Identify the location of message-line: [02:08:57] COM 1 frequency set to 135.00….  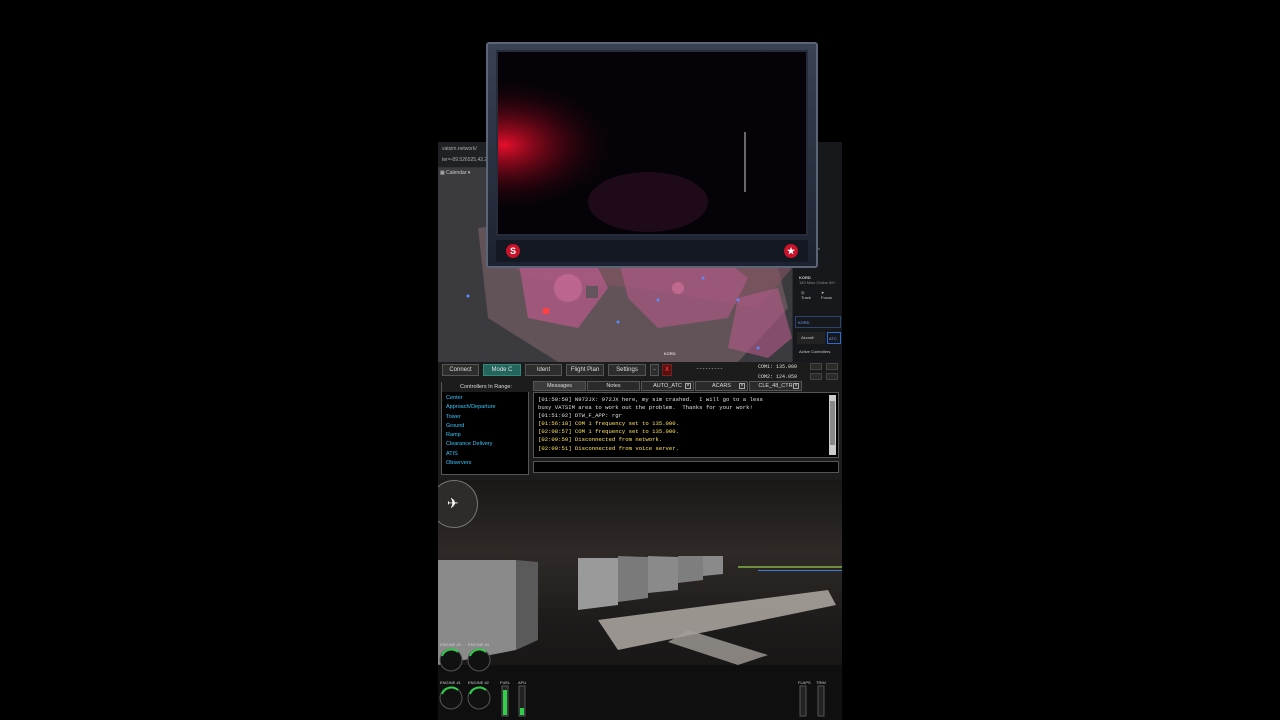
(608, 432).